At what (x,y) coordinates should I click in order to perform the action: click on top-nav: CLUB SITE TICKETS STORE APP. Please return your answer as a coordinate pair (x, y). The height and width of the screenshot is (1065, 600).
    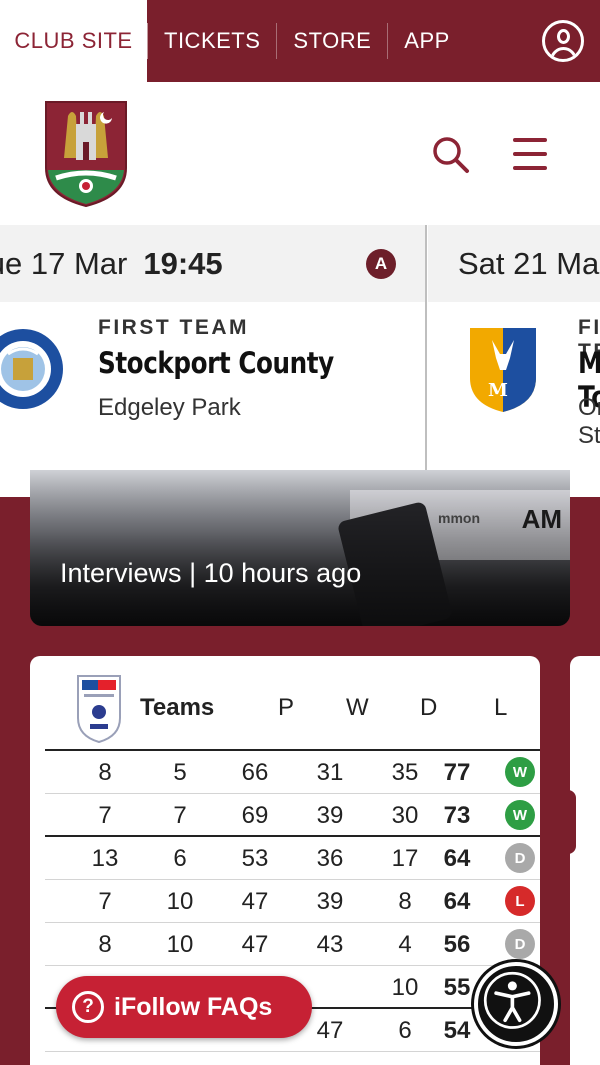
    Looking at the image, I should click on (300, 41).